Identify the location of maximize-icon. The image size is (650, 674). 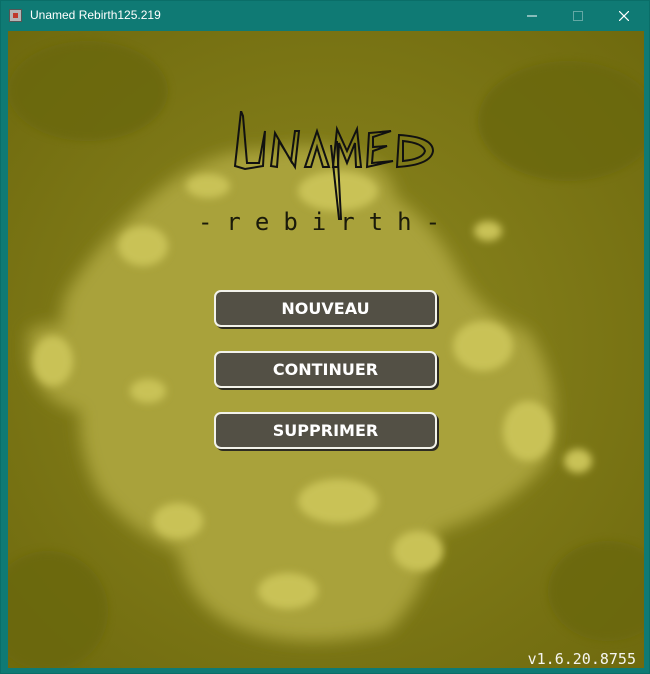
(578, 16).